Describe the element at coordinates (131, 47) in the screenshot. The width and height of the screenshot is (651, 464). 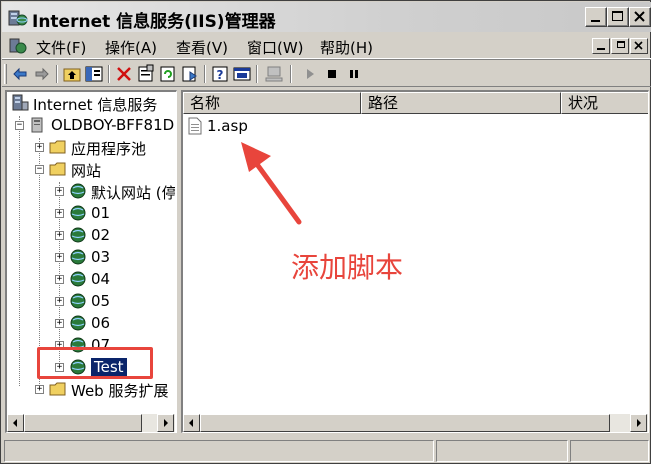
I see `menu-action: 操作(A)` at that location.